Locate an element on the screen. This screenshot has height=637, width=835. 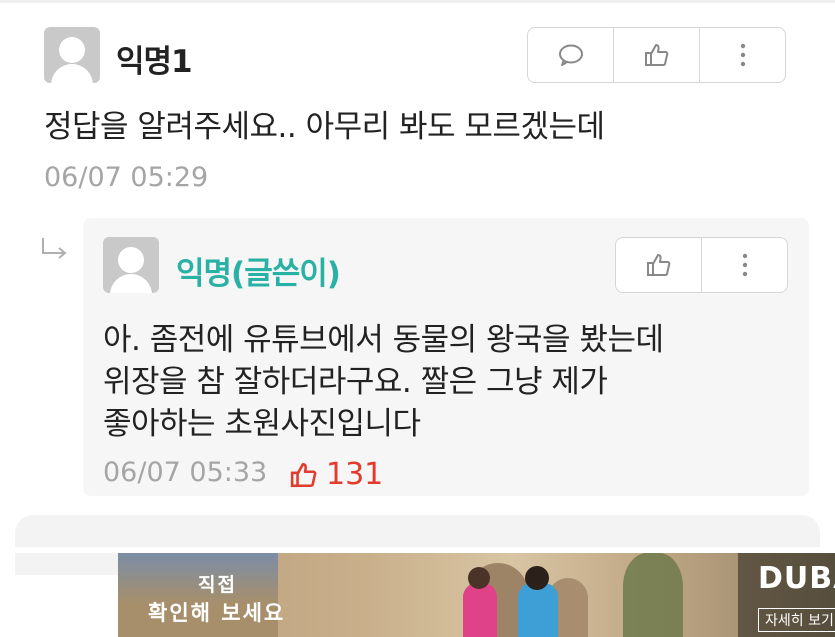
ad-cta-button: 자세히 보기 is located at coordinates (796, 620).